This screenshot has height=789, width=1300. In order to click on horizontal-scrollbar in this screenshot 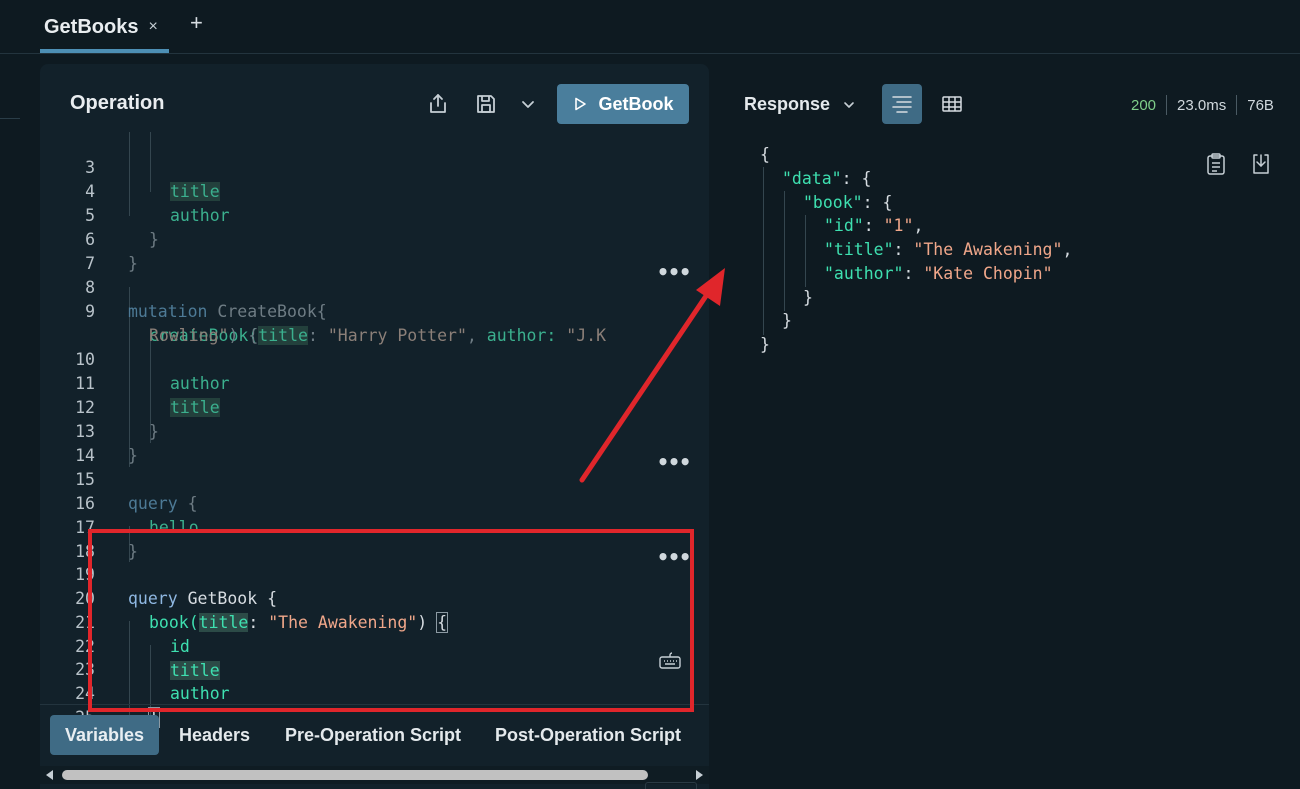, I will do `click(374, 775)`.